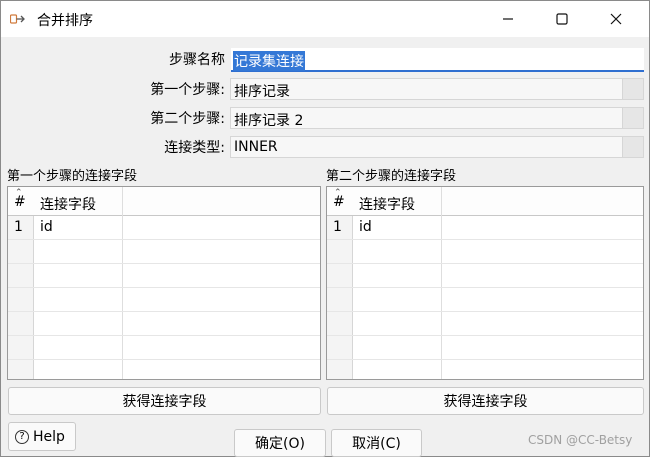  What do you see at coordinates (437, 118) in the screenshot?
I see `second-step-select: 排序记录 2` at bounding box center [437, 118].